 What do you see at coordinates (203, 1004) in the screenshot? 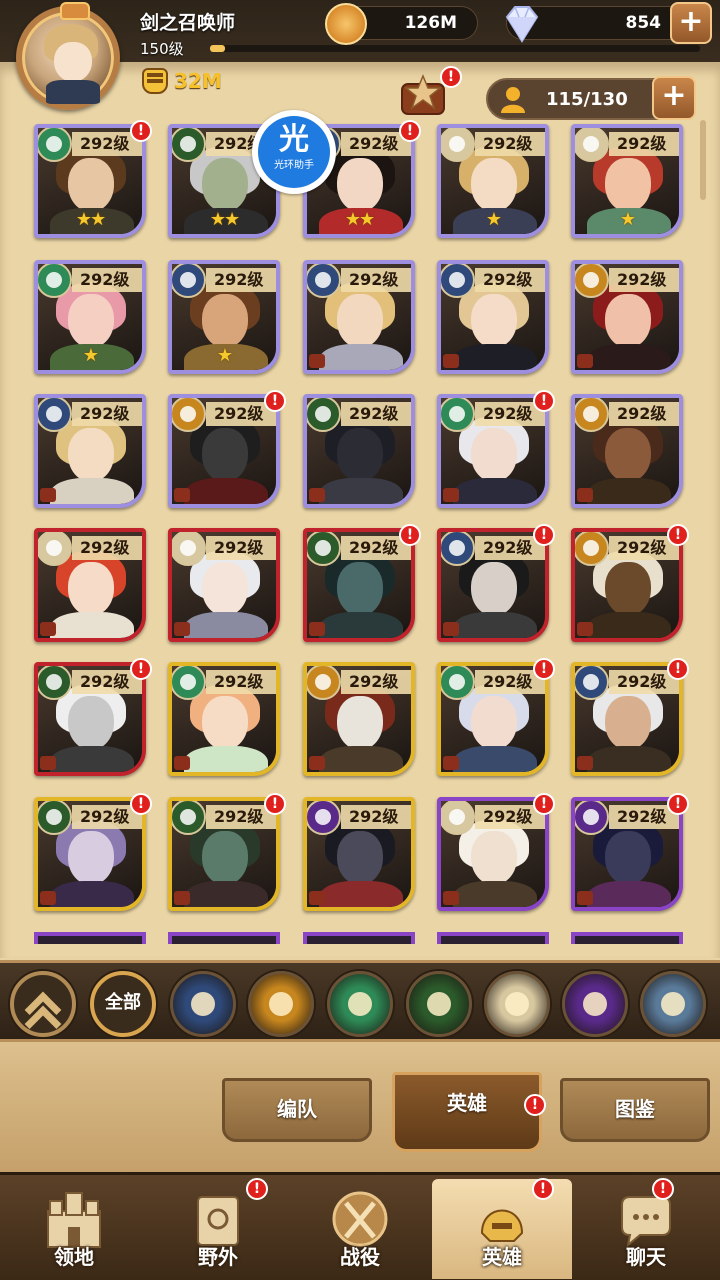
I see `filter-lightbearer-button` at bounding box center [203, 1004].